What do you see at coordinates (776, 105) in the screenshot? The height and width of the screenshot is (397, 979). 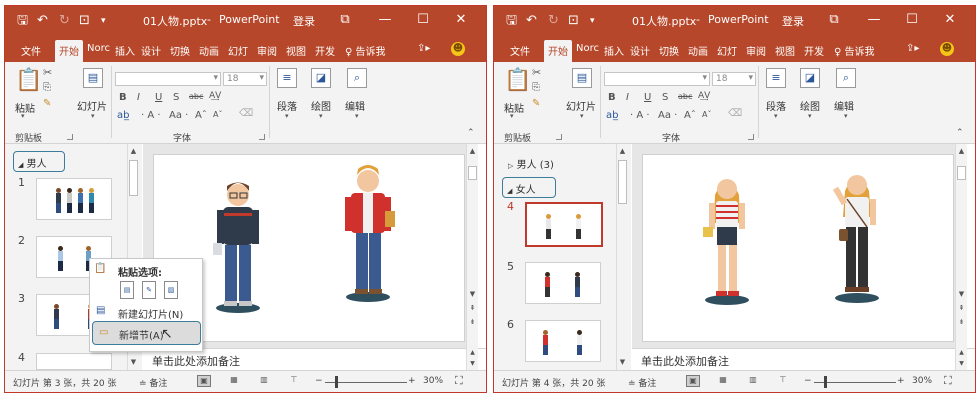 I see `paragraph-label: 段落` at bounding box center [776, 105].